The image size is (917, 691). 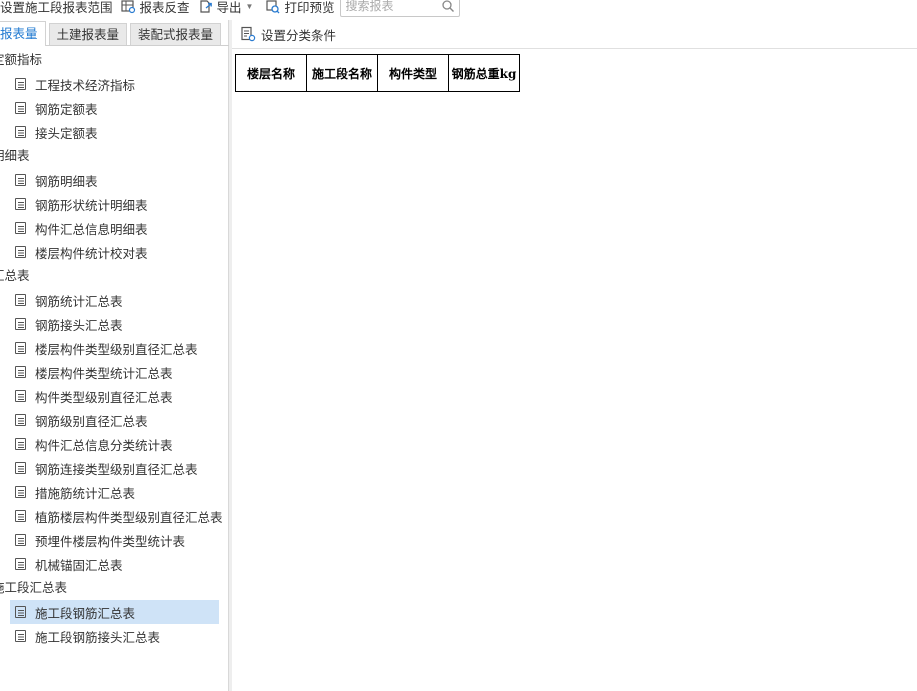 I want to click on set-classify-conditions-button: 设置分类条件, so click(x=288, y=34).